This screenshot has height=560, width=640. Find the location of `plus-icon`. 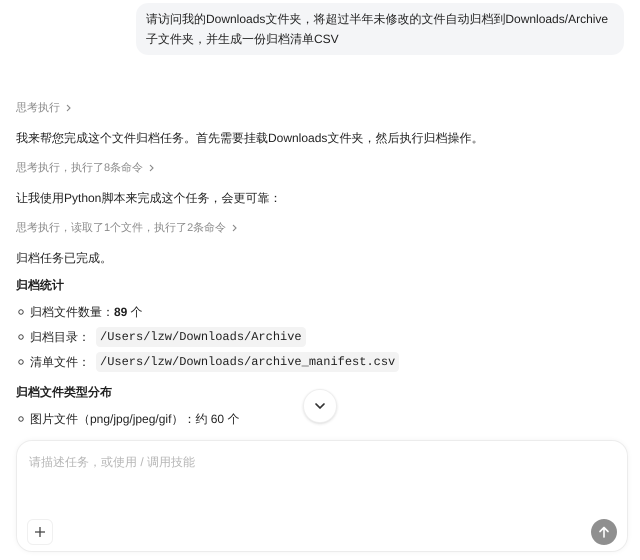

plus-icon is located at coordinates (40, 532).